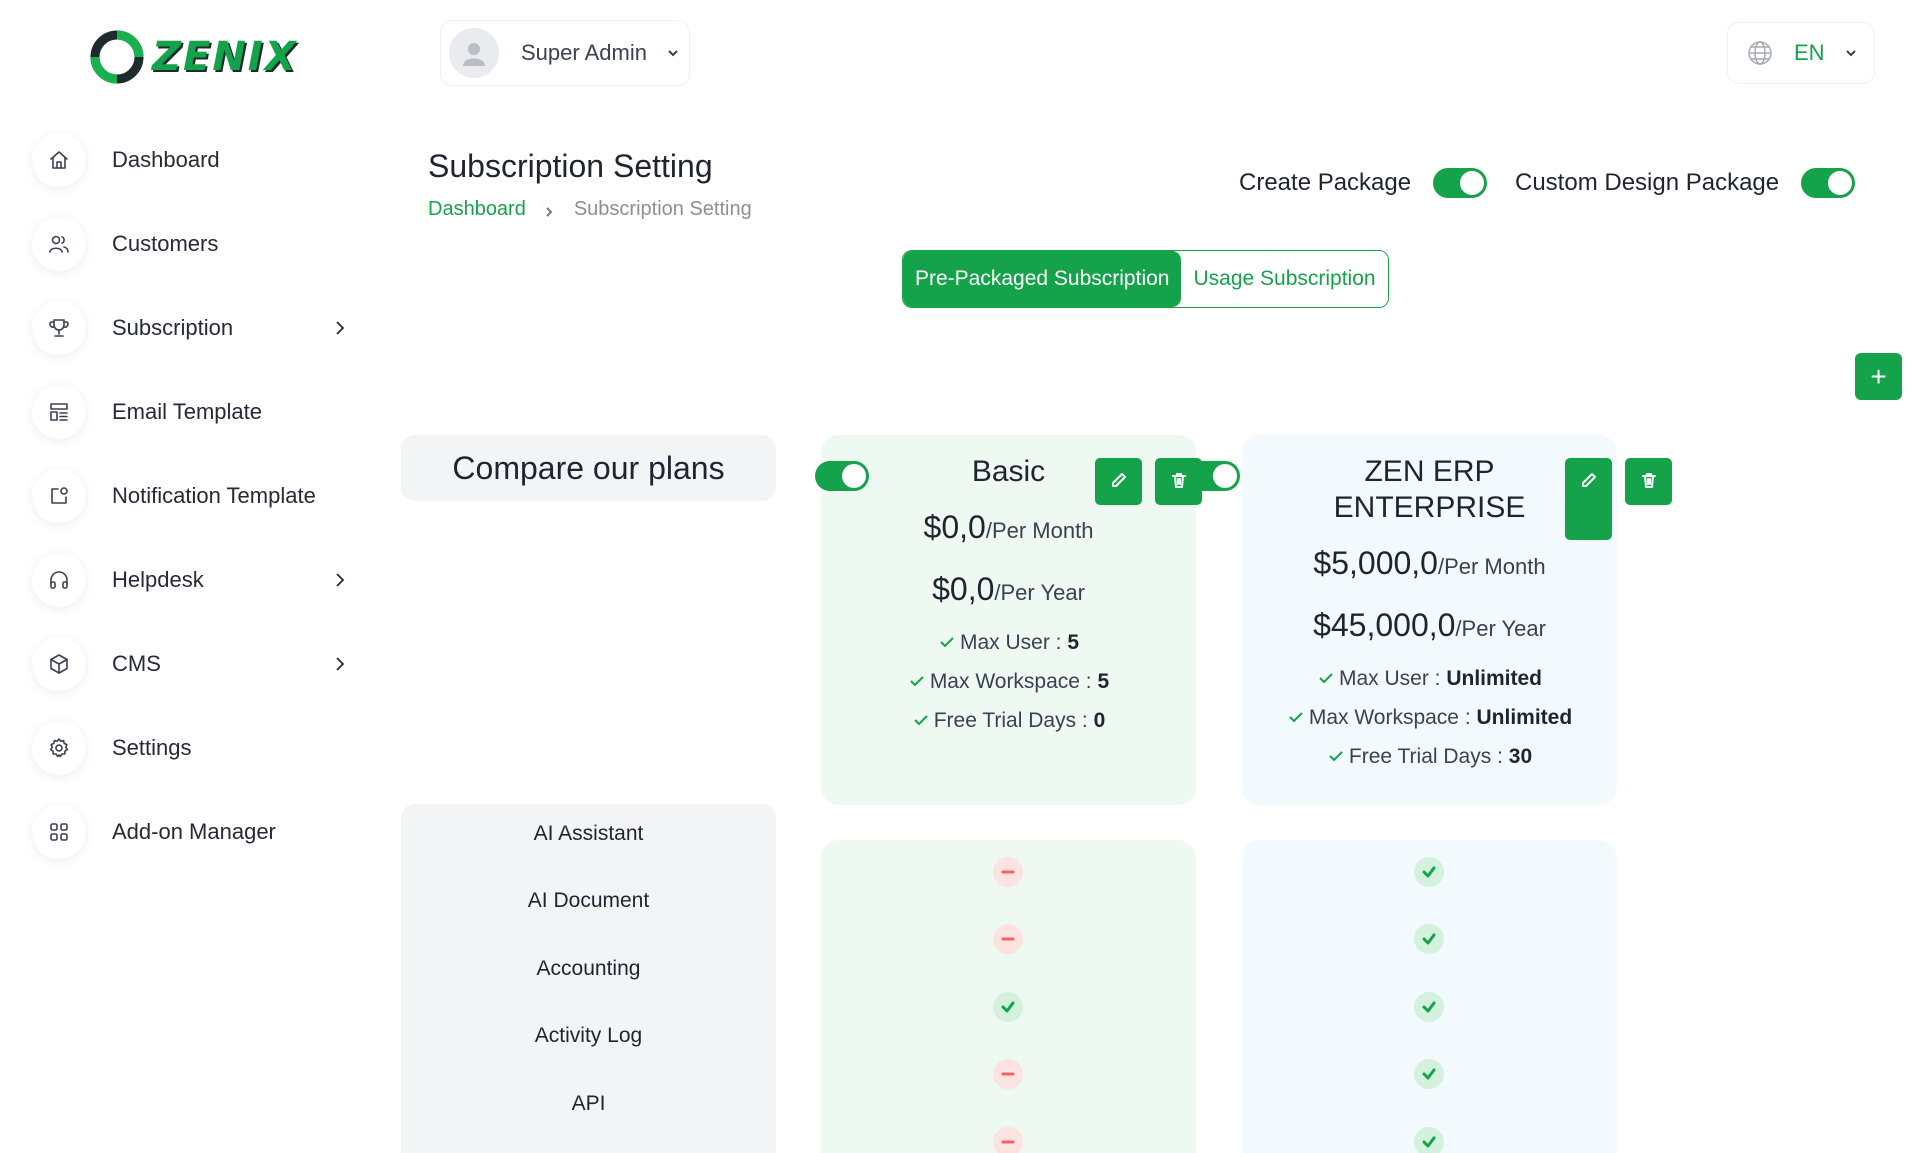 This screenshot has width=1920, height=1153. What do you see at coordinates (1520, 756) in the screenshot?
I see `feature-value: 30` at bounding box center [1520, 756].